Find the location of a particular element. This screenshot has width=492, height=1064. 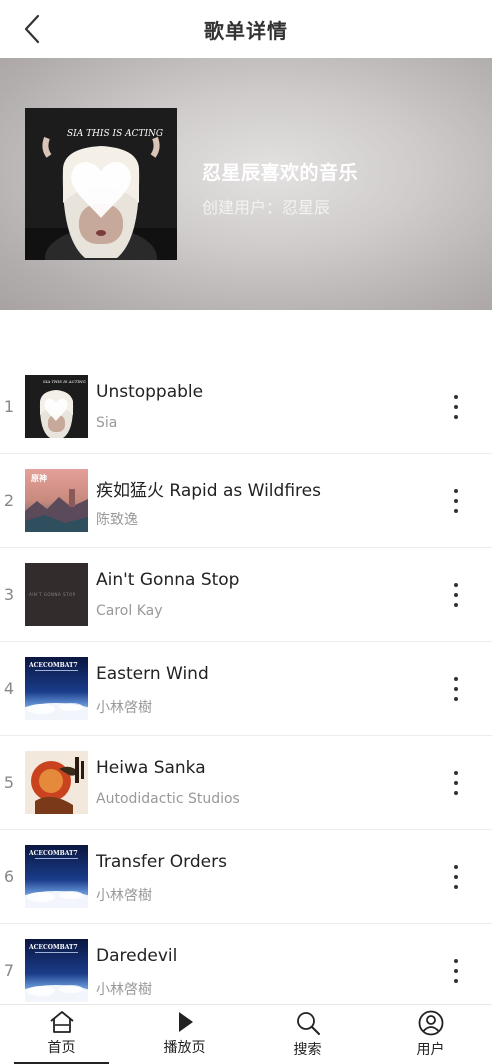

playlist-cover: SIA THIS IS ACTING is located at coordinates (101, 184).